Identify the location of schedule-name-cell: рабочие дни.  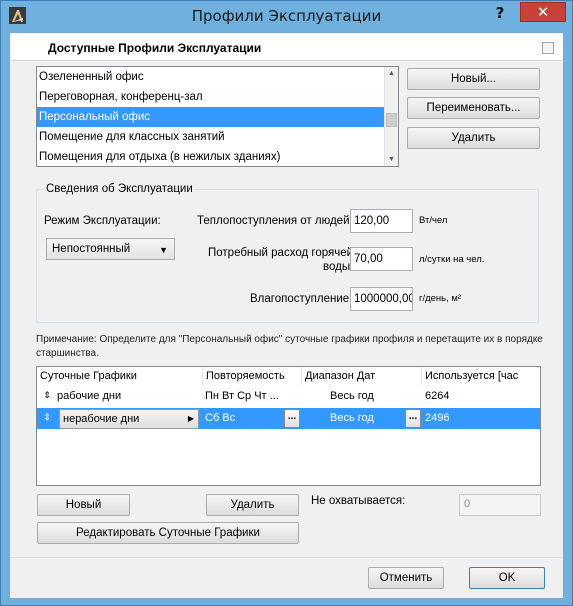
(89, 396).